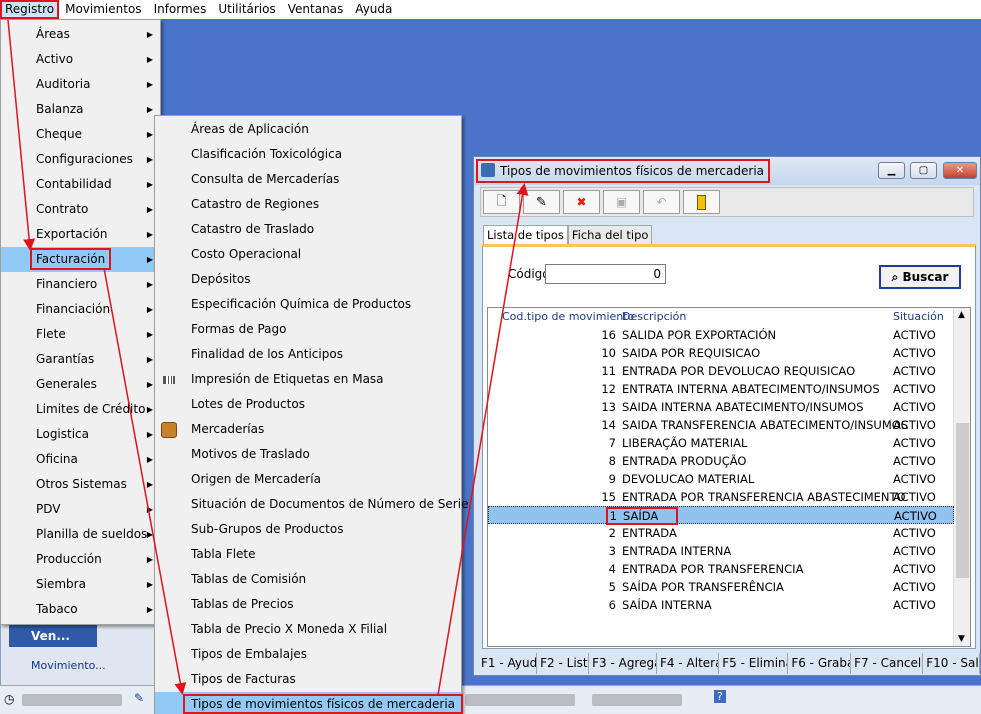 This screenshot has width=981, height=714. I want to click on menu2-item: Clasificación Toxicológica, so click(308, 154).